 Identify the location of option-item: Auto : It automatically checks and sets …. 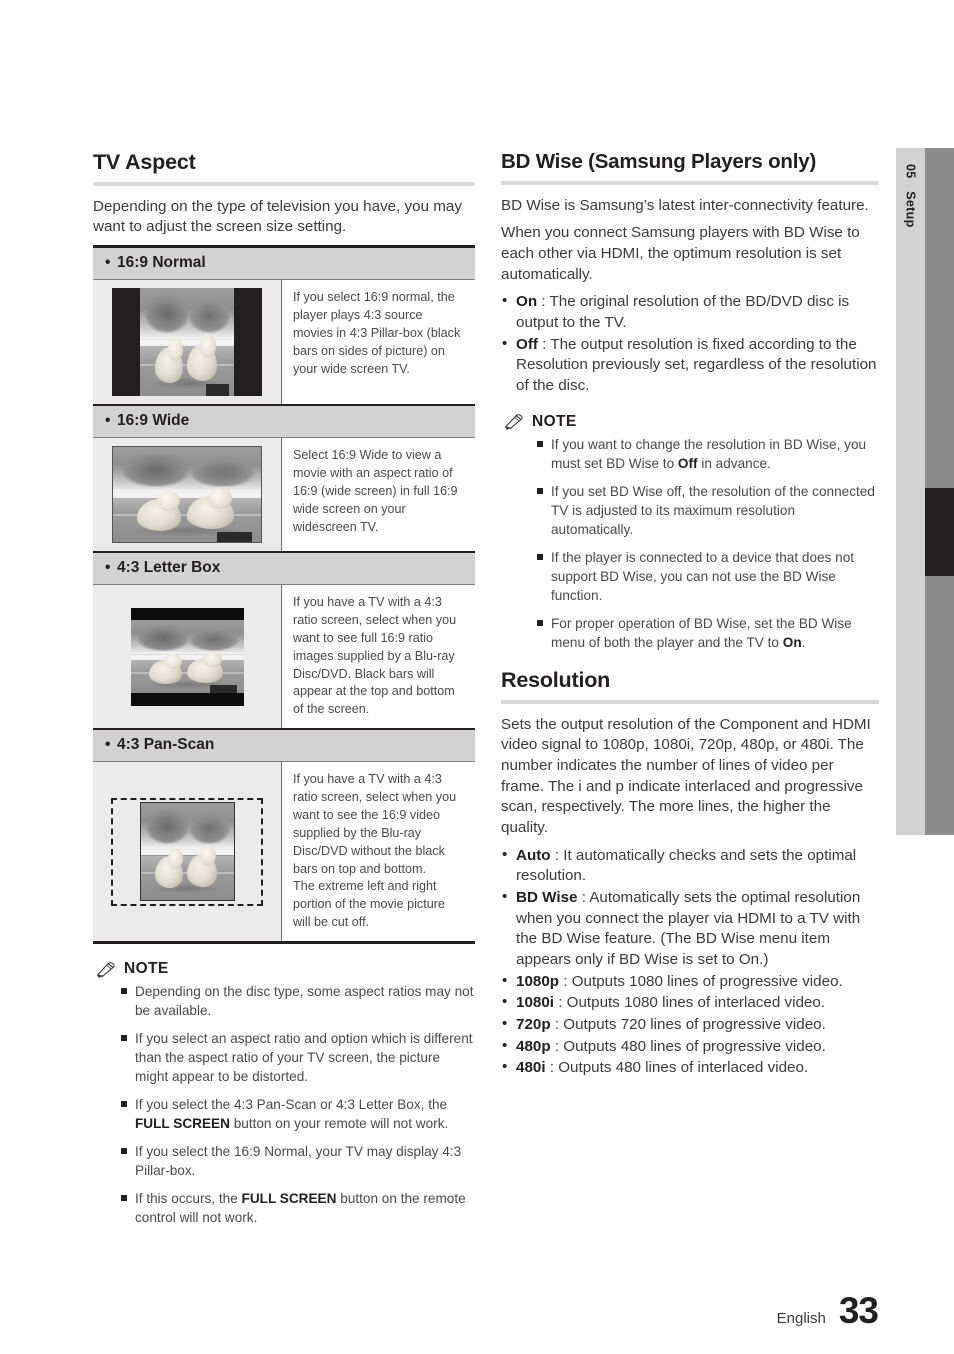
(690, 866).